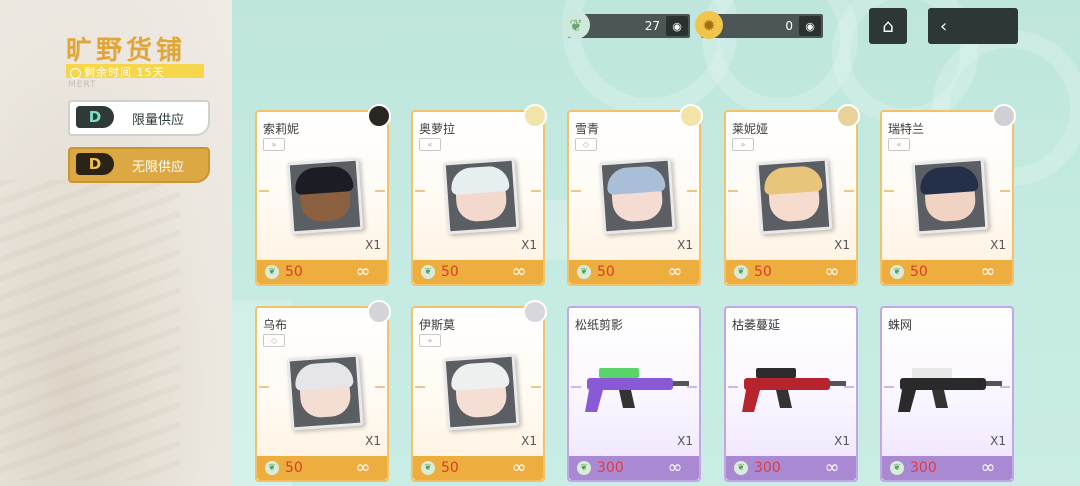  What do you see at coordinates (900, 325) in the screenshot?
I see `item-name: 蛛网` at bounding box center [900, 325].